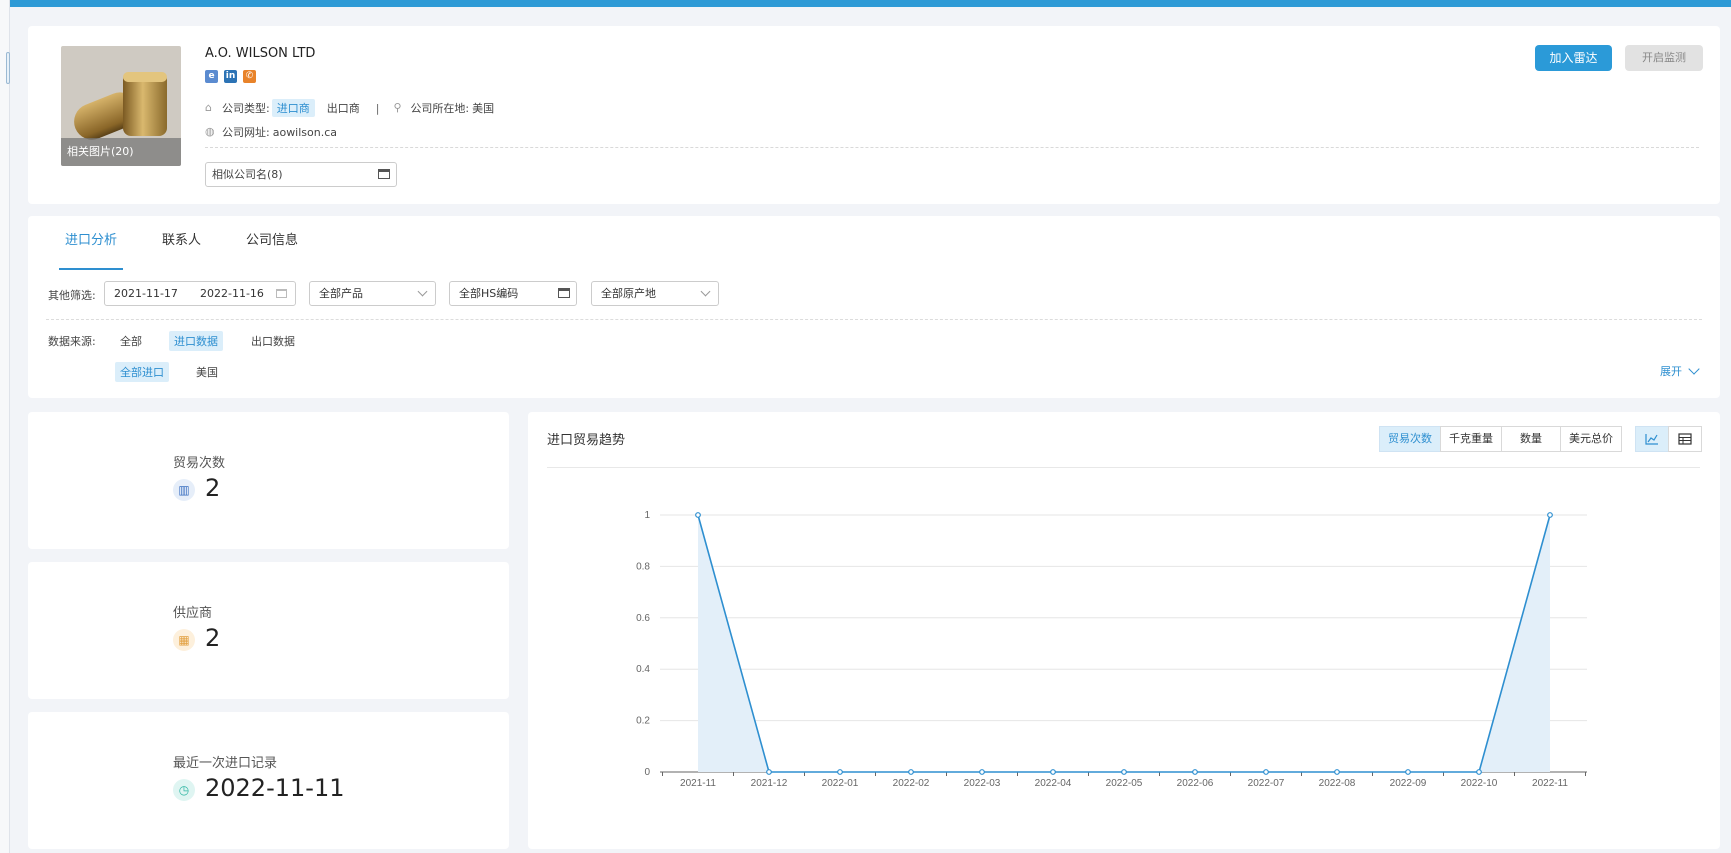  I want to click on source-export-option: 出口数据, so click(273, 341).